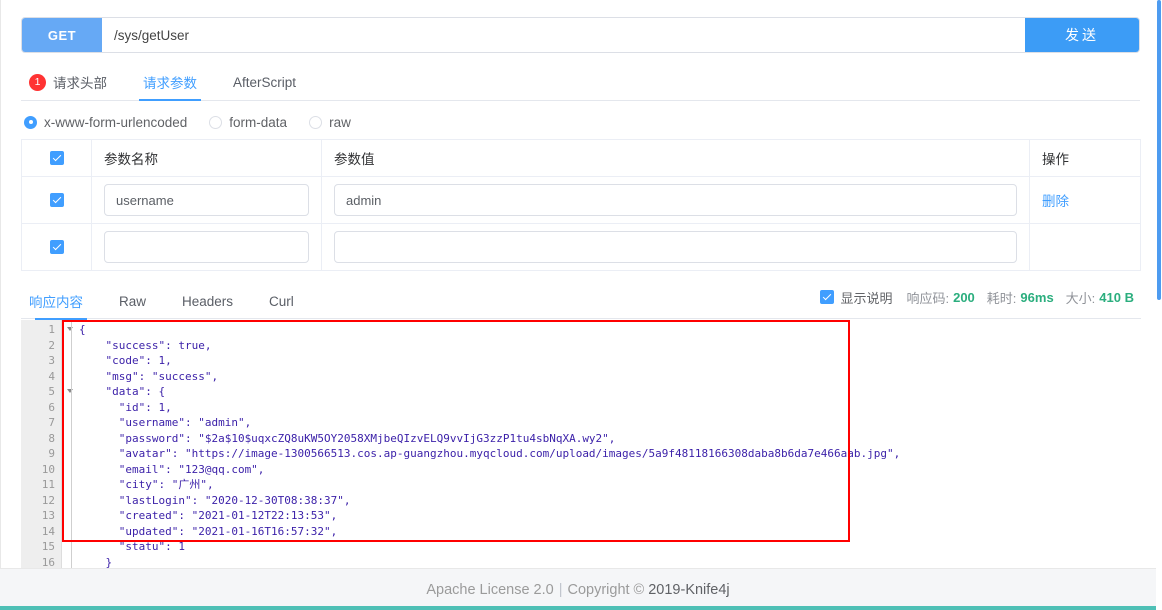 The height and width of the screenshot is (610, 1162). I want to click on table-row: 删除, so click(581, 200).